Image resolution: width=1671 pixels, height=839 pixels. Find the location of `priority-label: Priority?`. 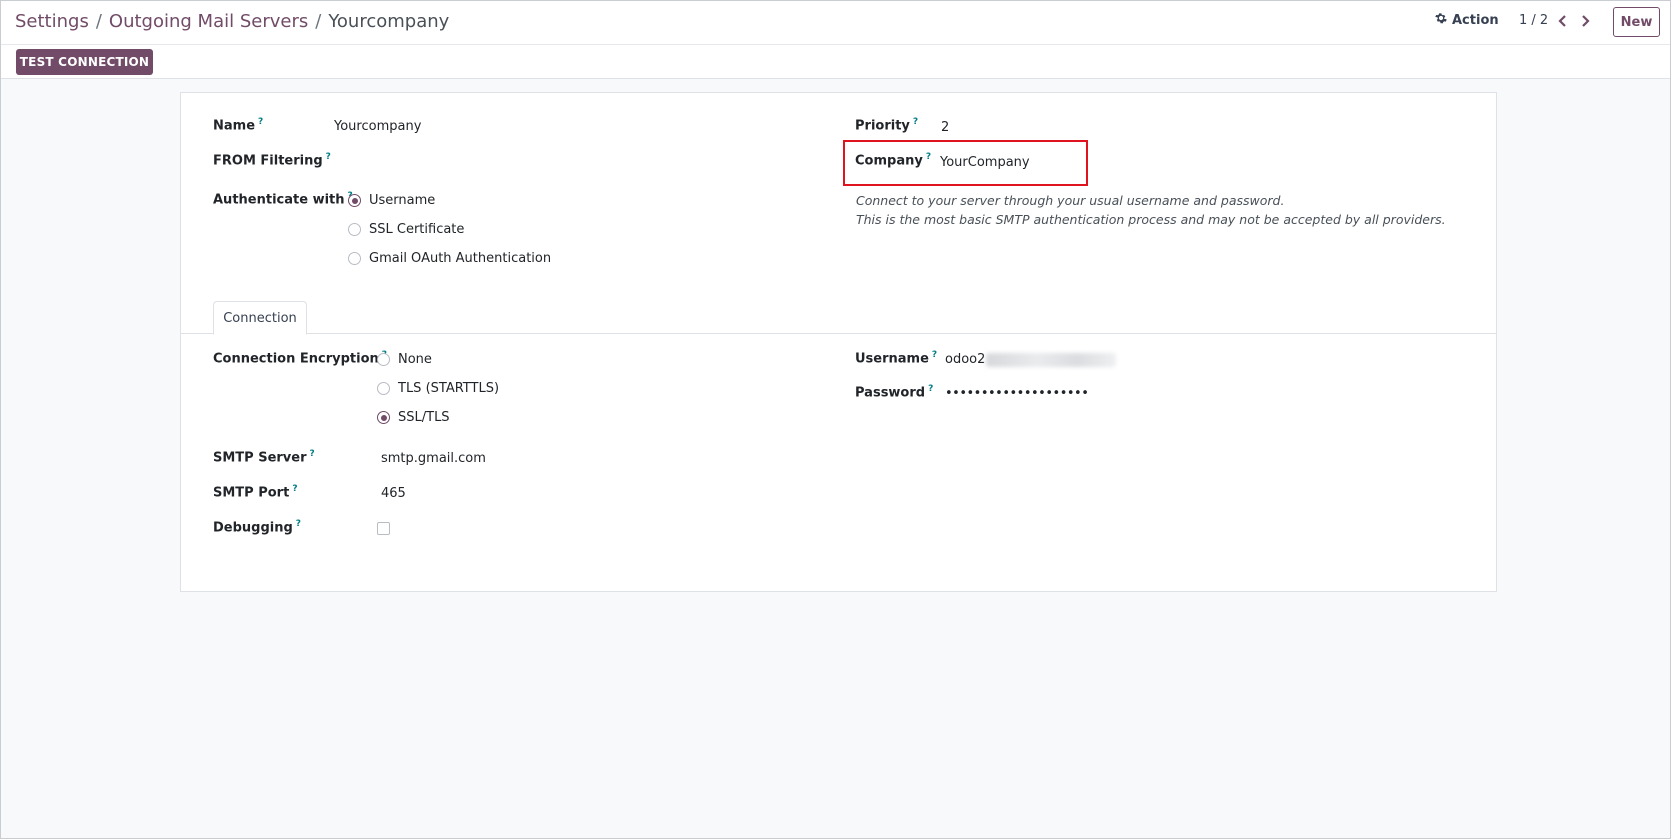

priority-label: Priority? is located at coordinates (887, 125).